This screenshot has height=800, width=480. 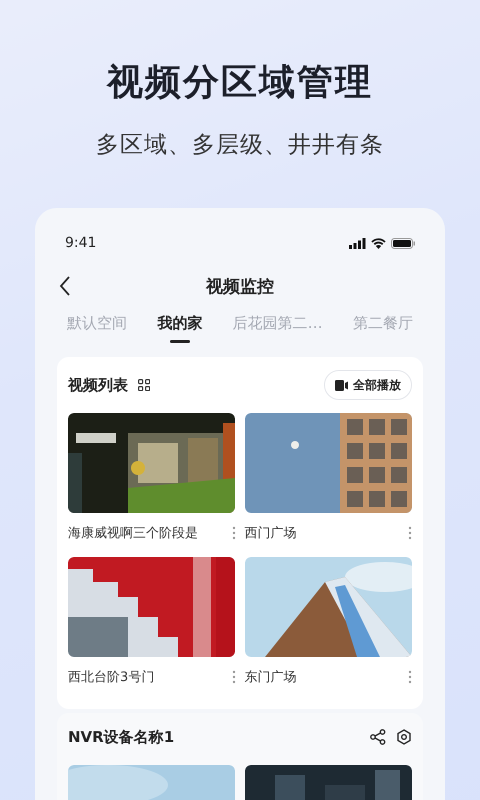 I want to click on headline: 视频分区域管理, so click(x=240, y=83).